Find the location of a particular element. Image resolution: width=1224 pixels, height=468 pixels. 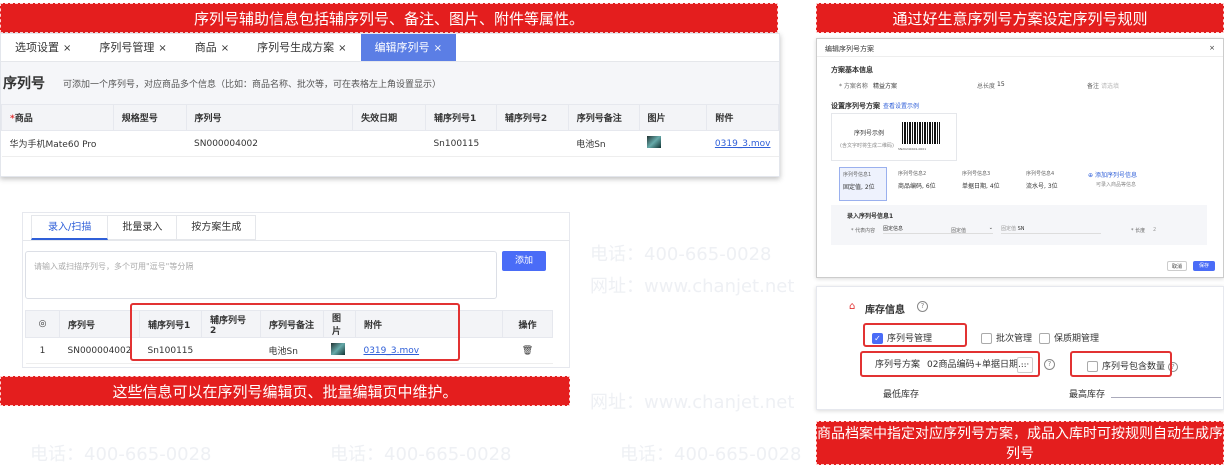

product-cell: 华为手机Mate60 Pro is located at coordinates (57, 143).